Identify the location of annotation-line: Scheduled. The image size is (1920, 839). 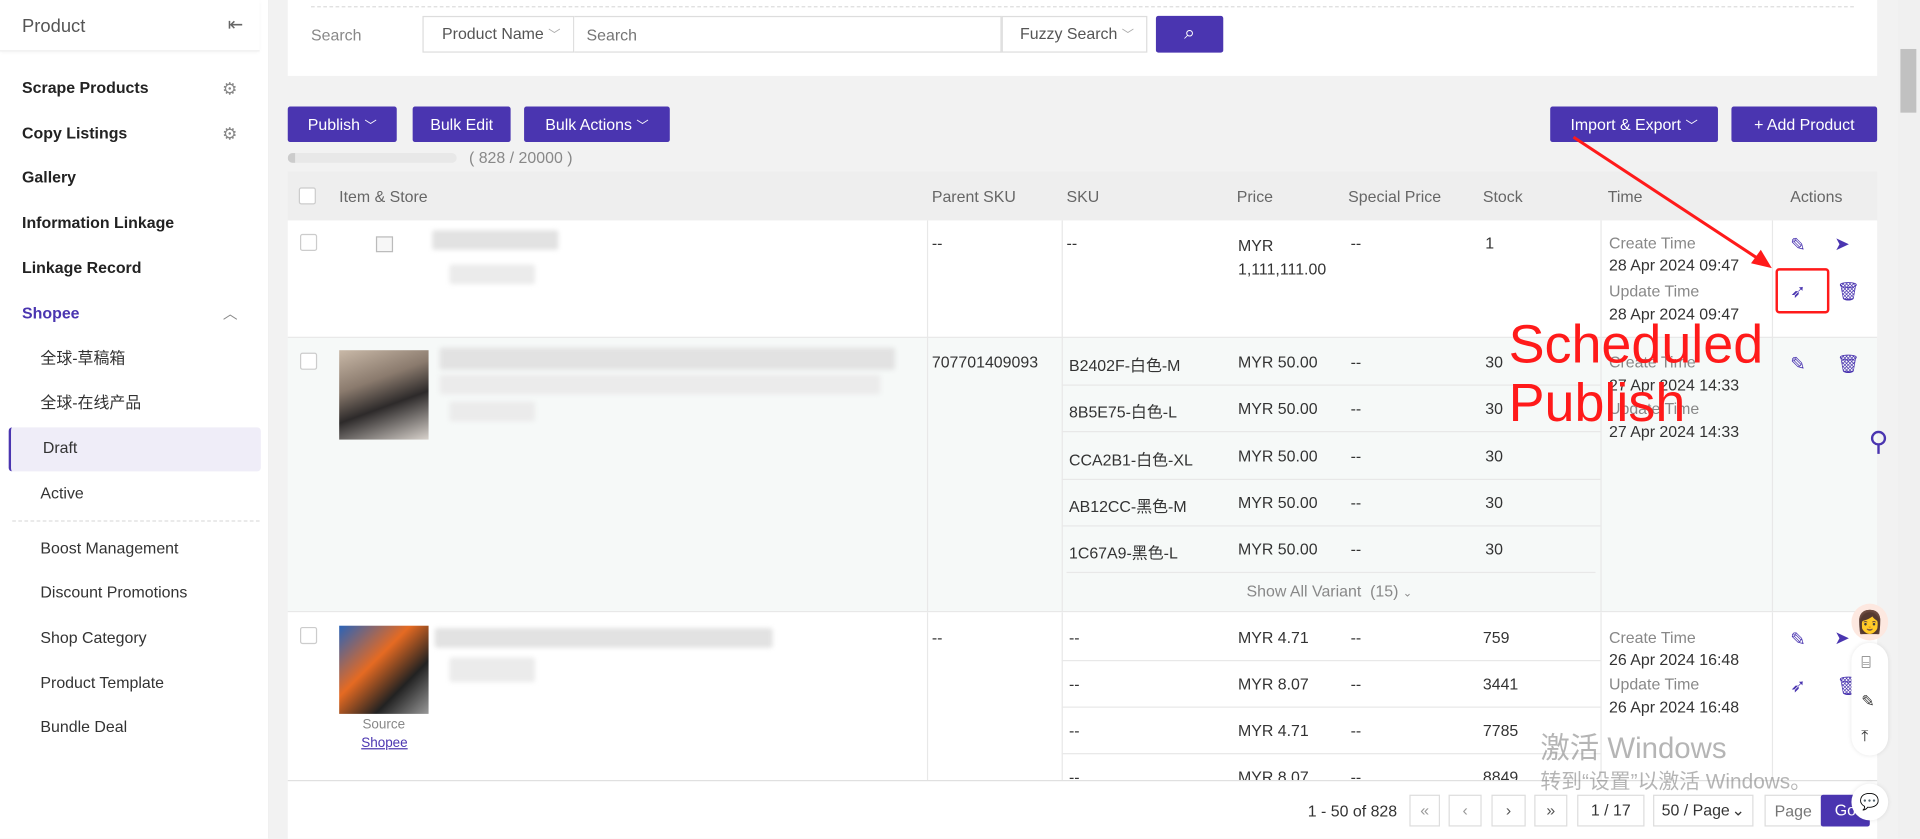
(1636, 344).